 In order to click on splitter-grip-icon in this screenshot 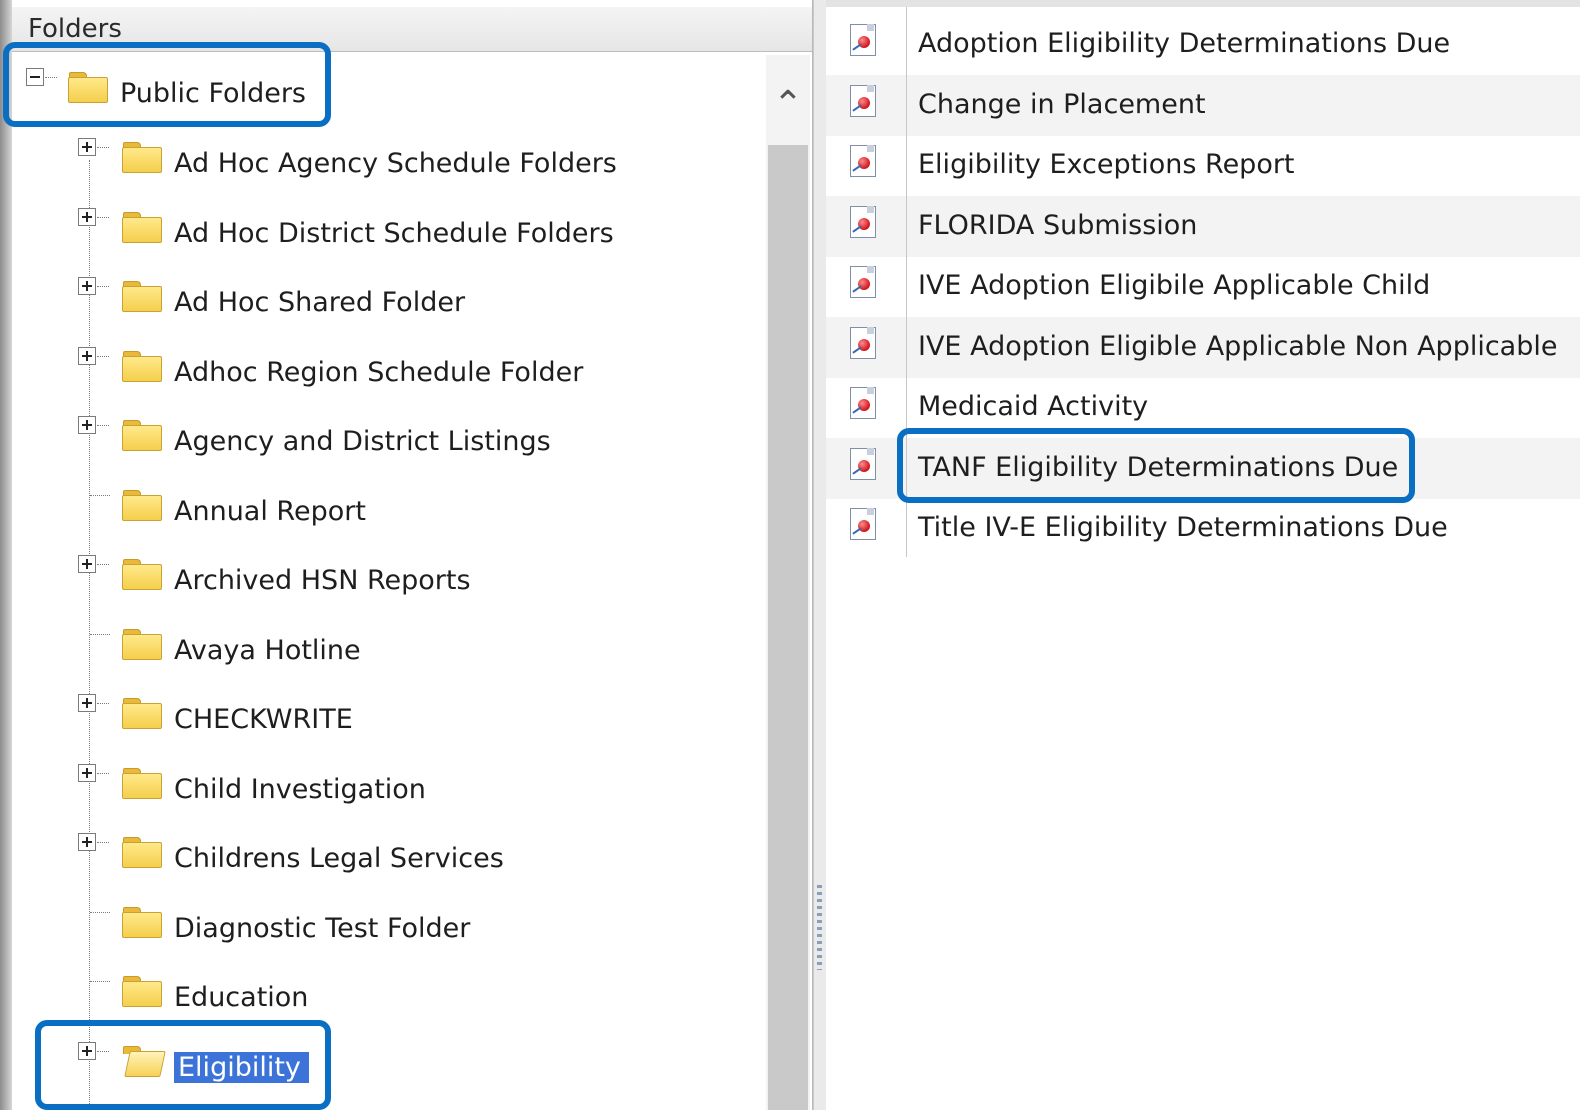, I will do `click(819, 927)`.